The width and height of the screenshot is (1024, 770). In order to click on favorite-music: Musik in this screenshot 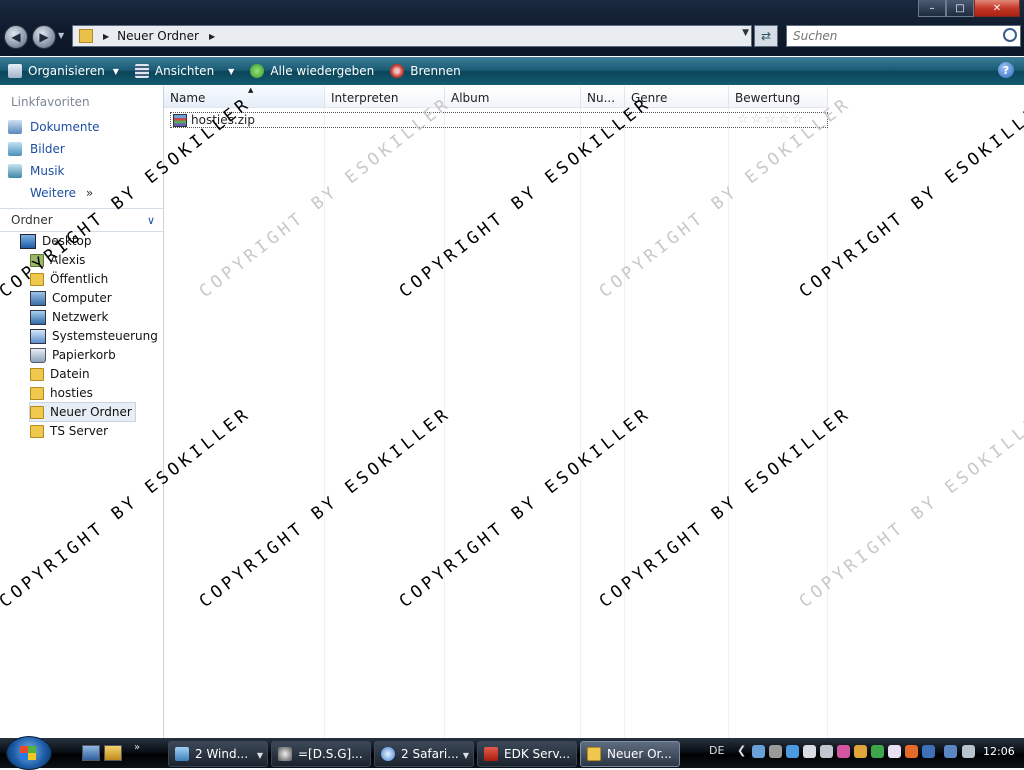, I will do `click(36, 171)`.